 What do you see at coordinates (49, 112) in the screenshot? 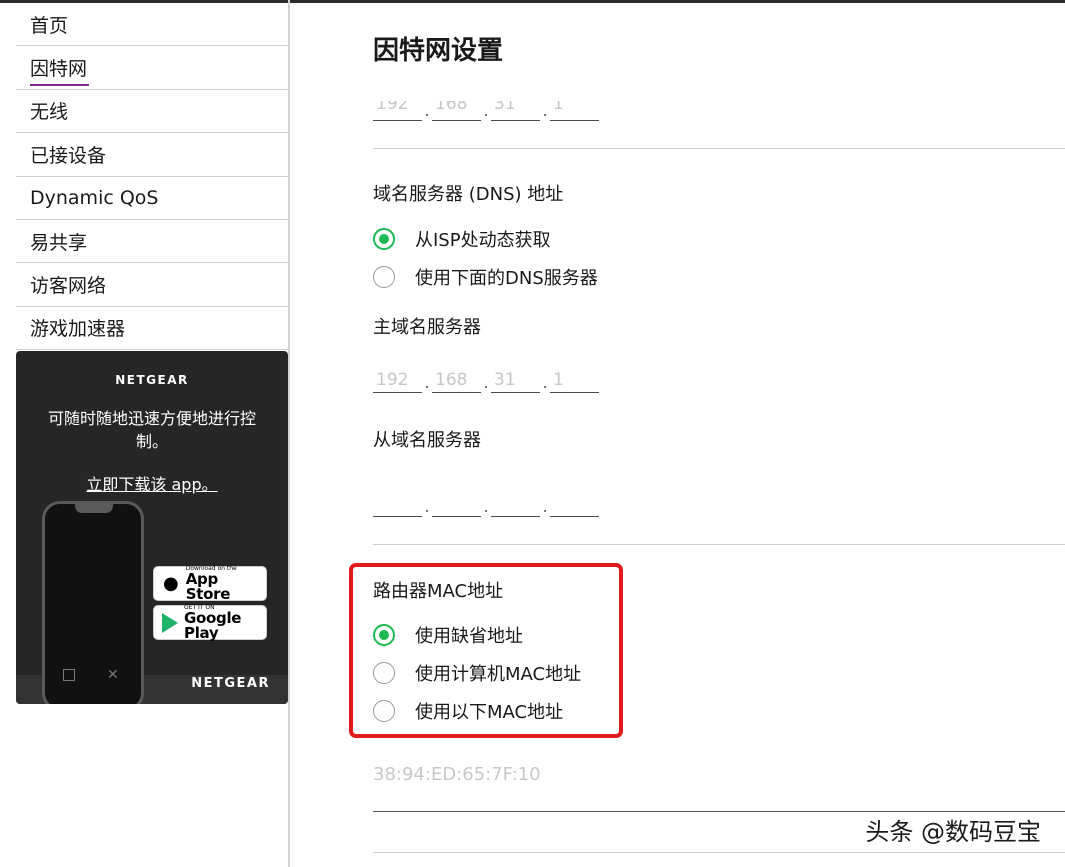
I see `sidebar-item-label: 无线` at bounding box center [49, 112].